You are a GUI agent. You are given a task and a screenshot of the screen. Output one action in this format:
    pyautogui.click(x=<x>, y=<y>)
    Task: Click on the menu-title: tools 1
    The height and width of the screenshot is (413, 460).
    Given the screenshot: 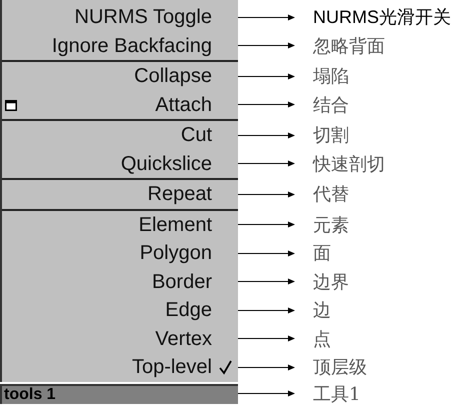 What is the action you would take?
    pyautogui.click(x=30, y=395)
    